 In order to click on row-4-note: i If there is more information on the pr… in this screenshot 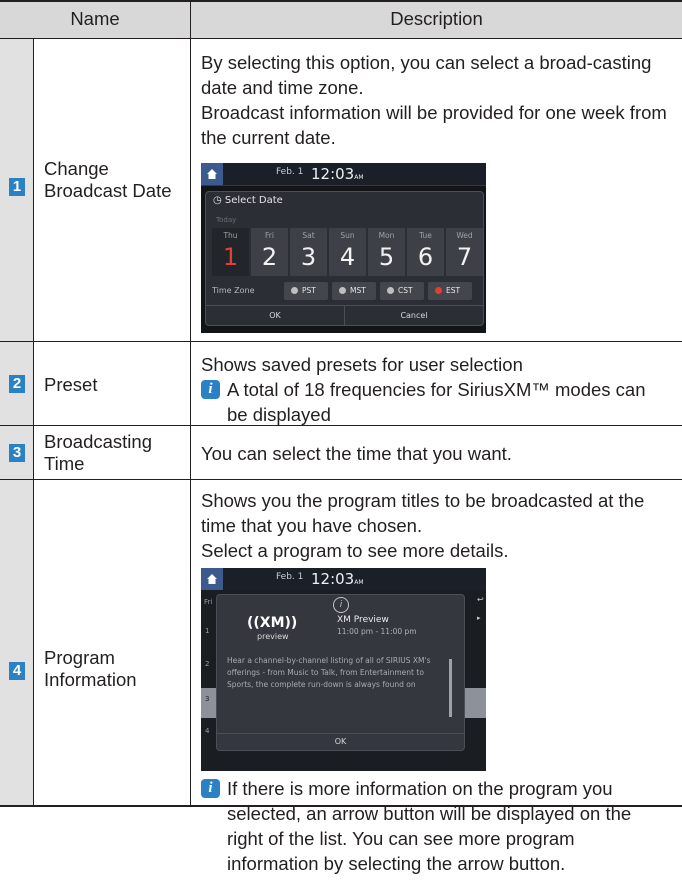, I will do `click(436, 826)`.